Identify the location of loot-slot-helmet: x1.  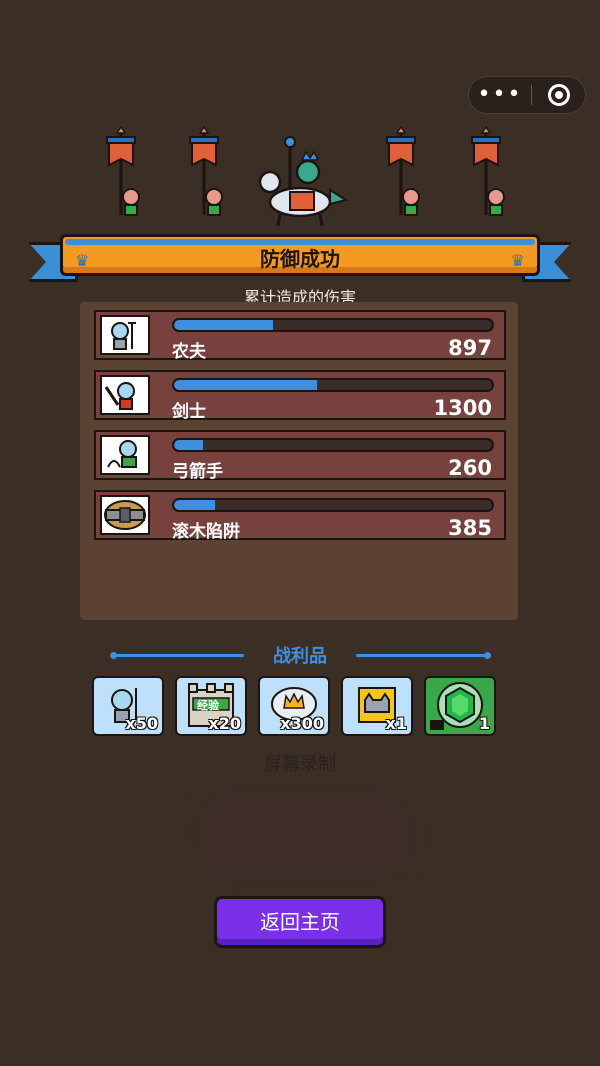
(377, 706).